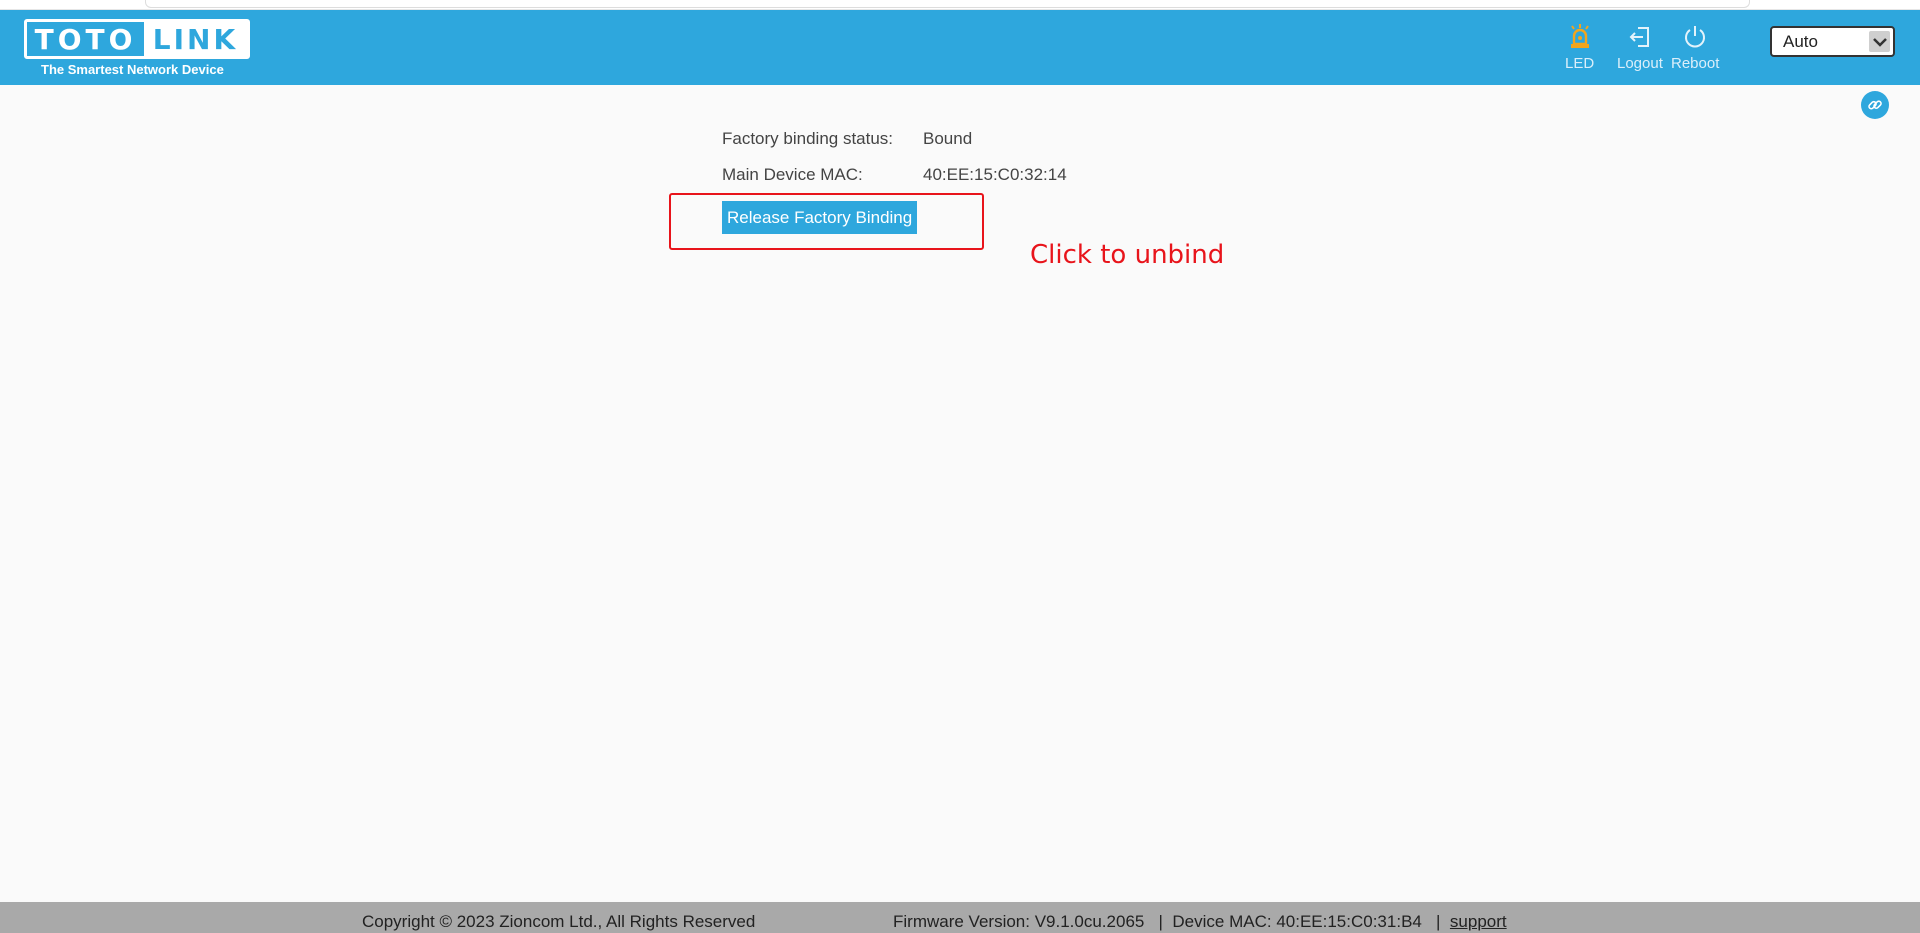 This screenshot has width=1920, height=933. I want to click on reboot-label: Reboot, so click(1695, 63).